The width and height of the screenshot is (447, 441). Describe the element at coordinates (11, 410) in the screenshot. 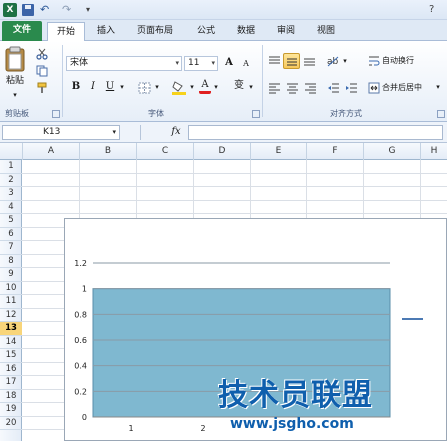

I see `row-header-19: 19` at that location.